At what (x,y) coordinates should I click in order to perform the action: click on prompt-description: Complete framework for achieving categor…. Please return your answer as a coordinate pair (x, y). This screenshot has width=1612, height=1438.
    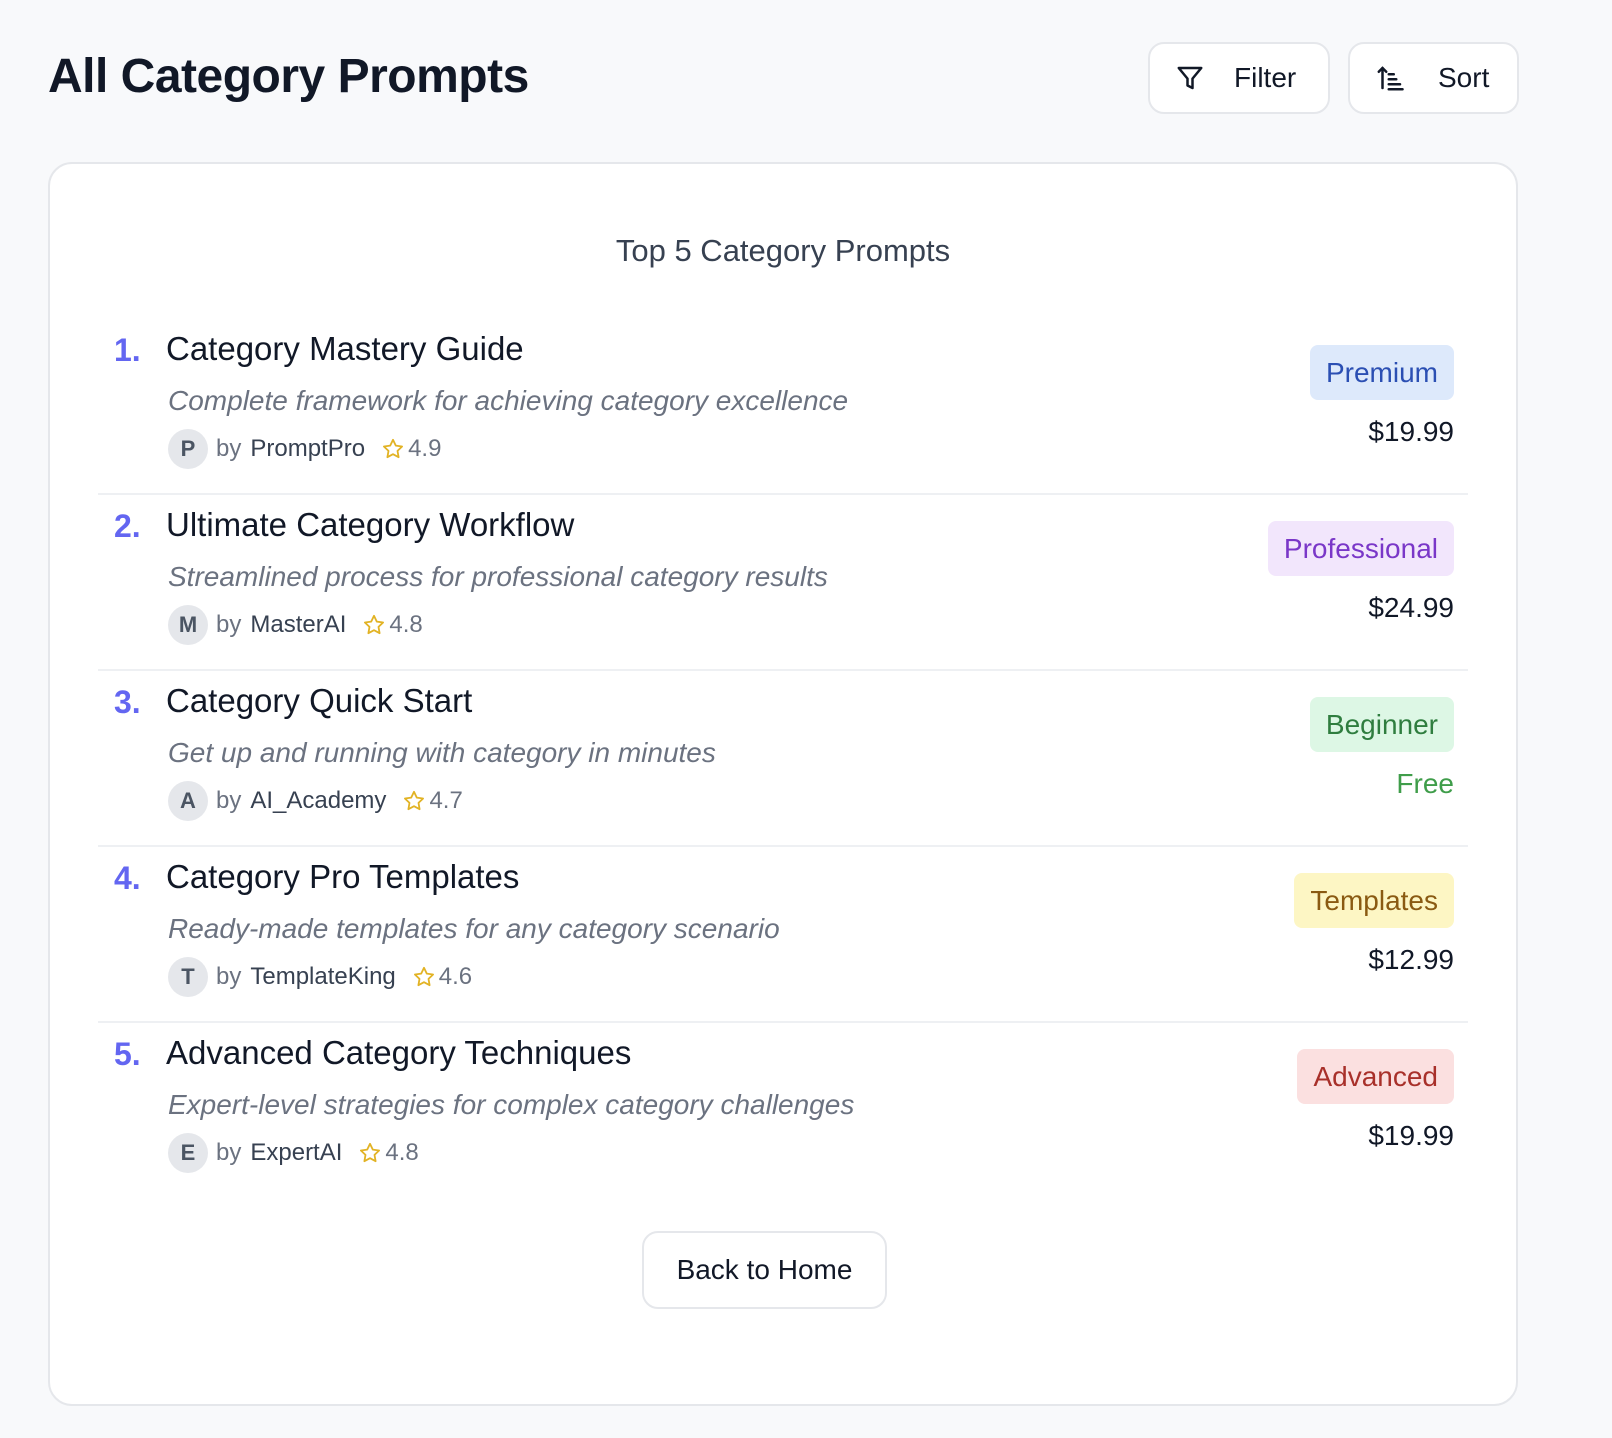
    Looking at the image, I should click on (508, 400).